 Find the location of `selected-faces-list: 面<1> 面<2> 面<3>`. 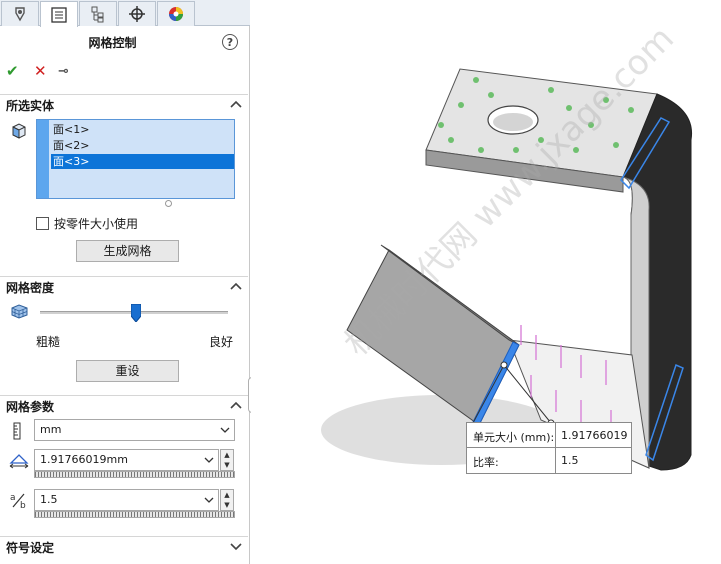

selected-faces-list: 面<1> 面<2> 面<3> is located at coordinates (135, 159).